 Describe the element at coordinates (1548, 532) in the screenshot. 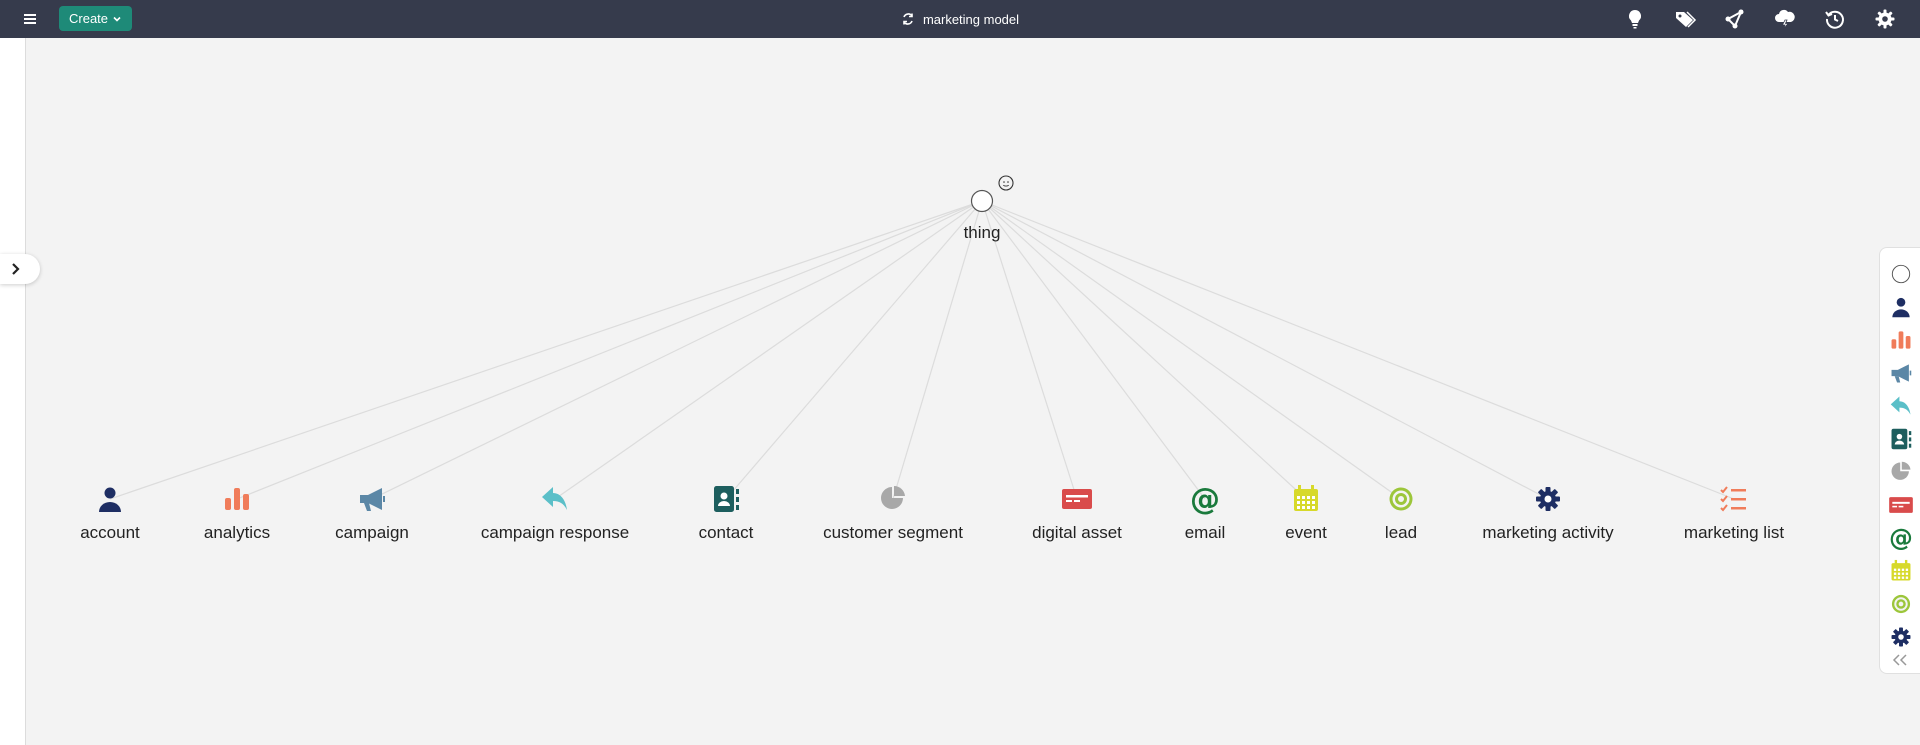

I see `node-label: marketing activity` at that location.